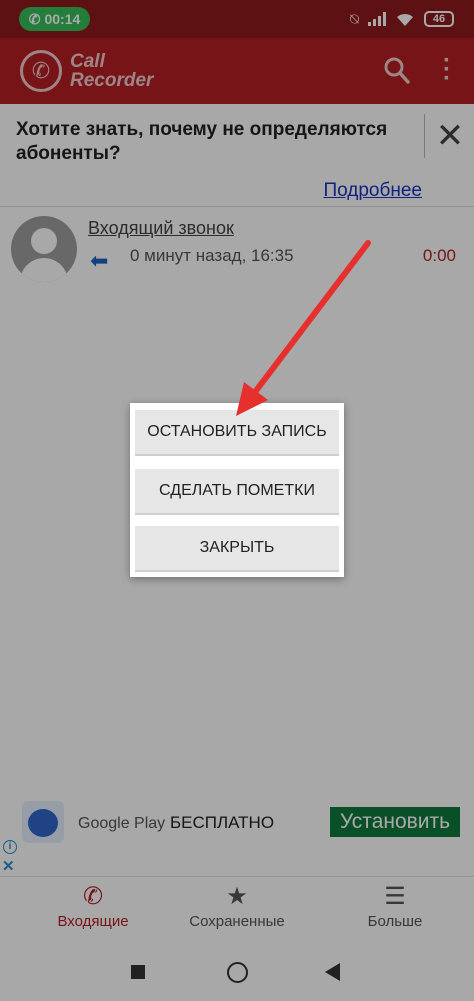  Describe the element at coordinates (237, 433) in the screenshot. I see `stop-recording-button: ОСТАНОВИТЬ ЗАПИСЬ` at that location.